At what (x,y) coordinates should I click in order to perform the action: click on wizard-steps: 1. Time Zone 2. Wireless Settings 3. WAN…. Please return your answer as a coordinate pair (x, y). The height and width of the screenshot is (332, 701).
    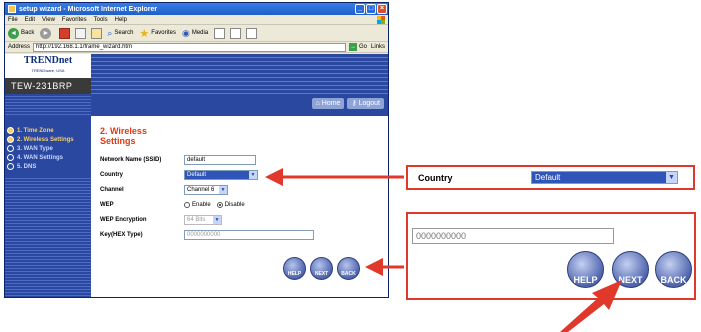
    Looking at the image, I should click on (49, 148).